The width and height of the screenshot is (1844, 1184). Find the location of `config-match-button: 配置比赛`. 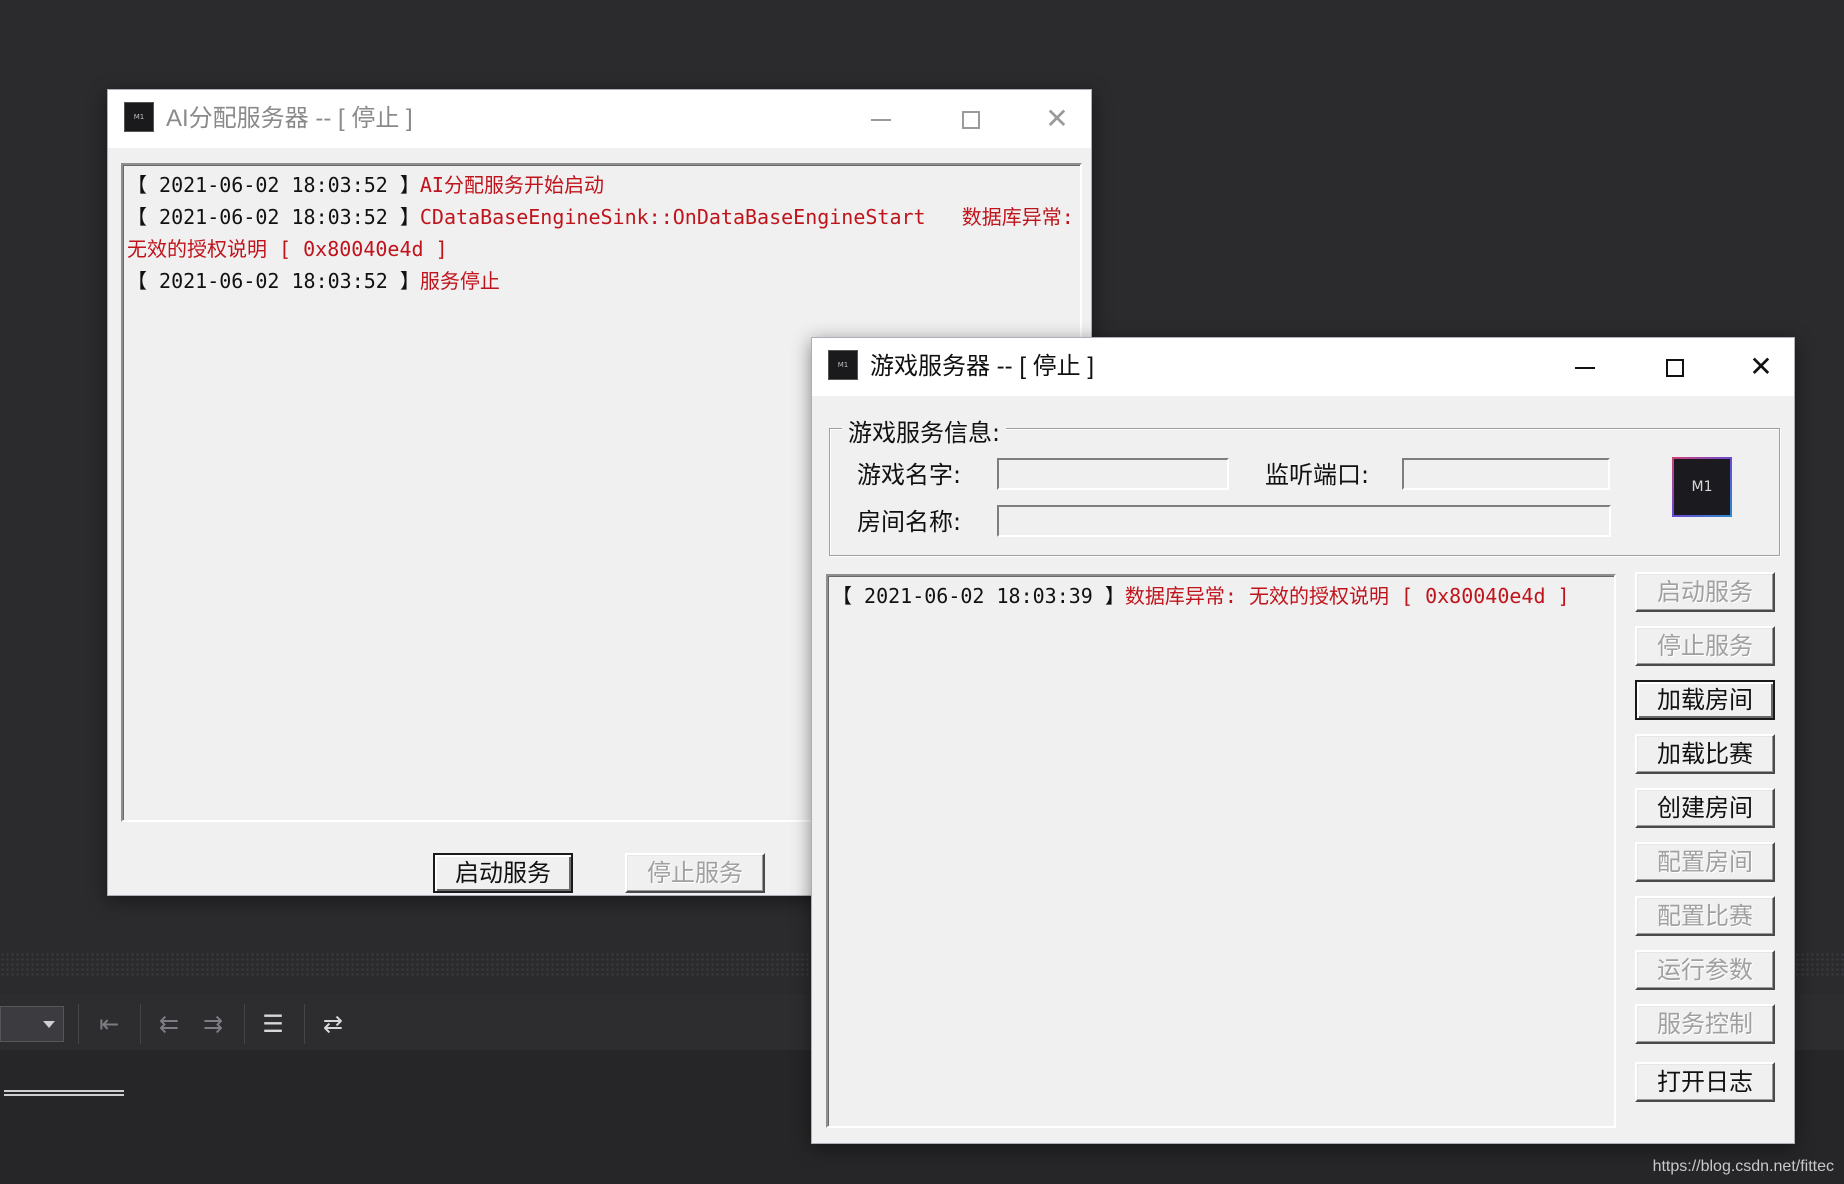

config-match-button: 配置比赛 is located at coordinates (1705, 916).